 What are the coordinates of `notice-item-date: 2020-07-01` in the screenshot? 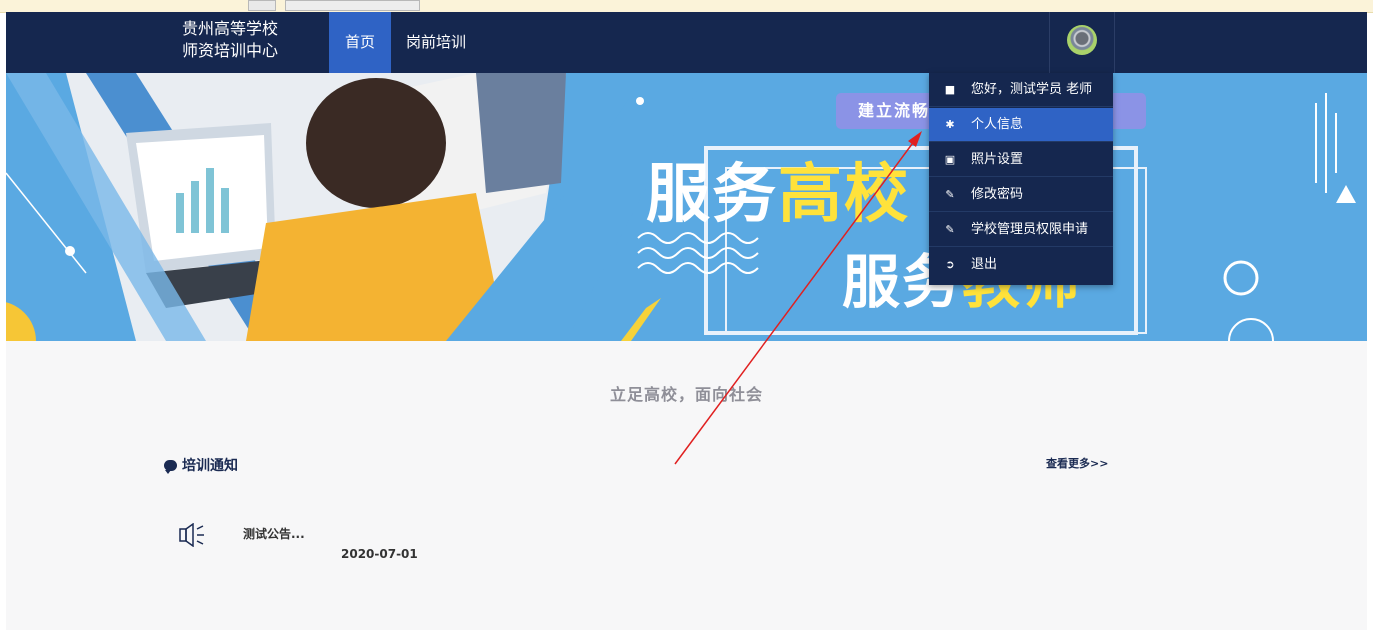 It's located at (379, 554).